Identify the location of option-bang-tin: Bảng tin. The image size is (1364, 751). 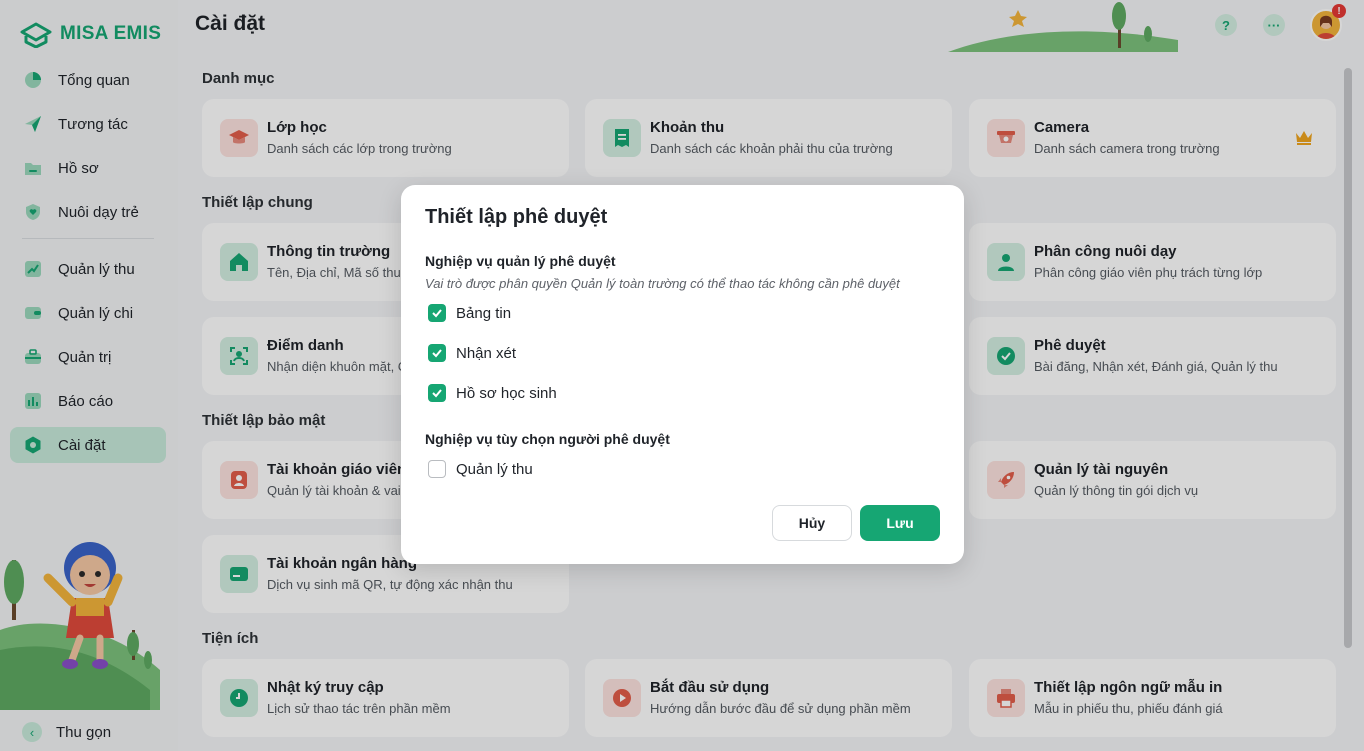
(469, 313).